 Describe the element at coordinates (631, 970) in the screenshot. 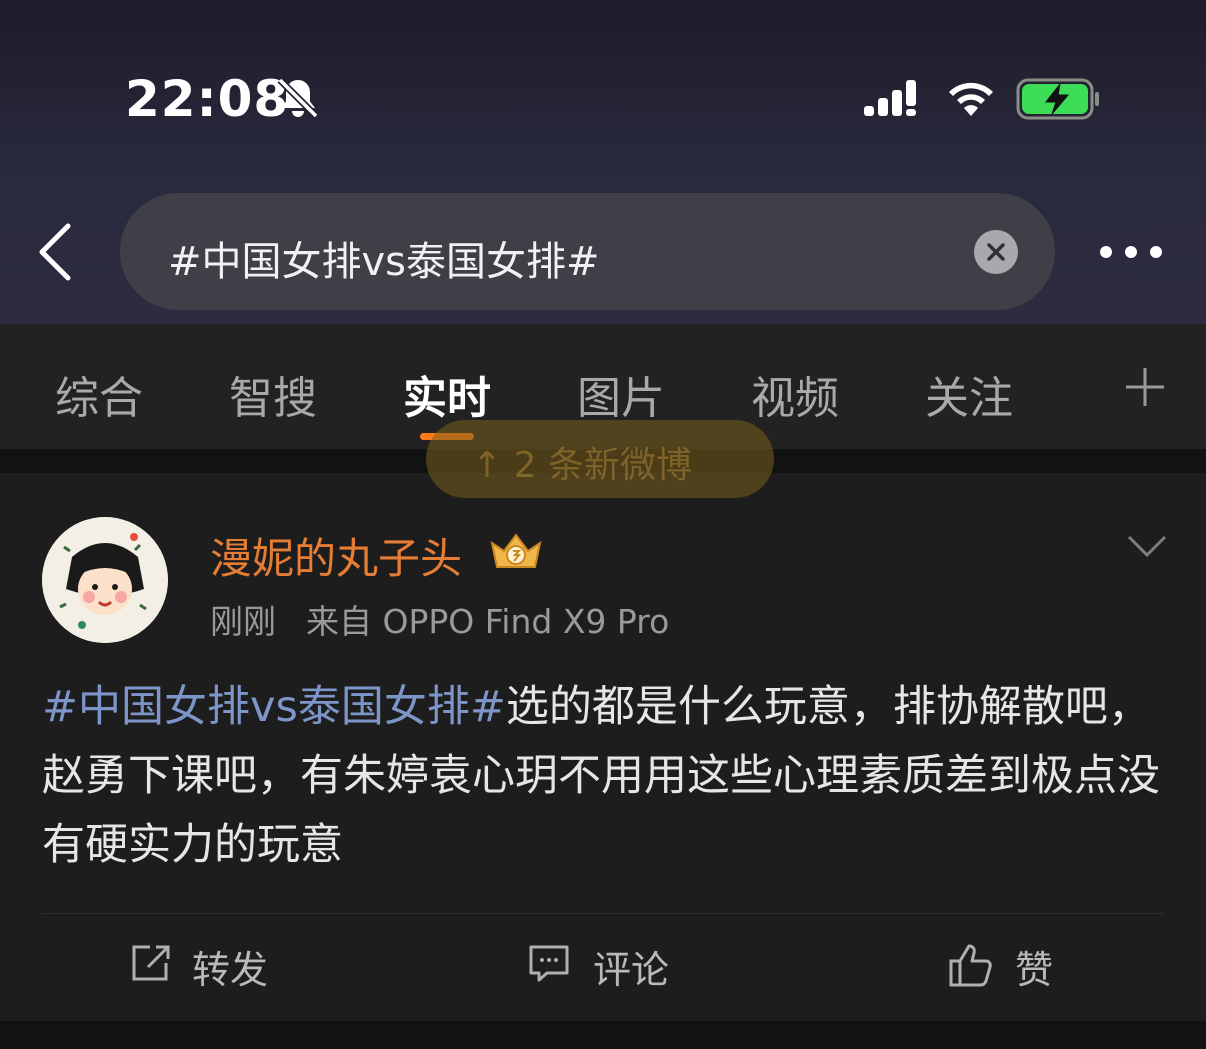

I see `comment-label: 评论` at that location.